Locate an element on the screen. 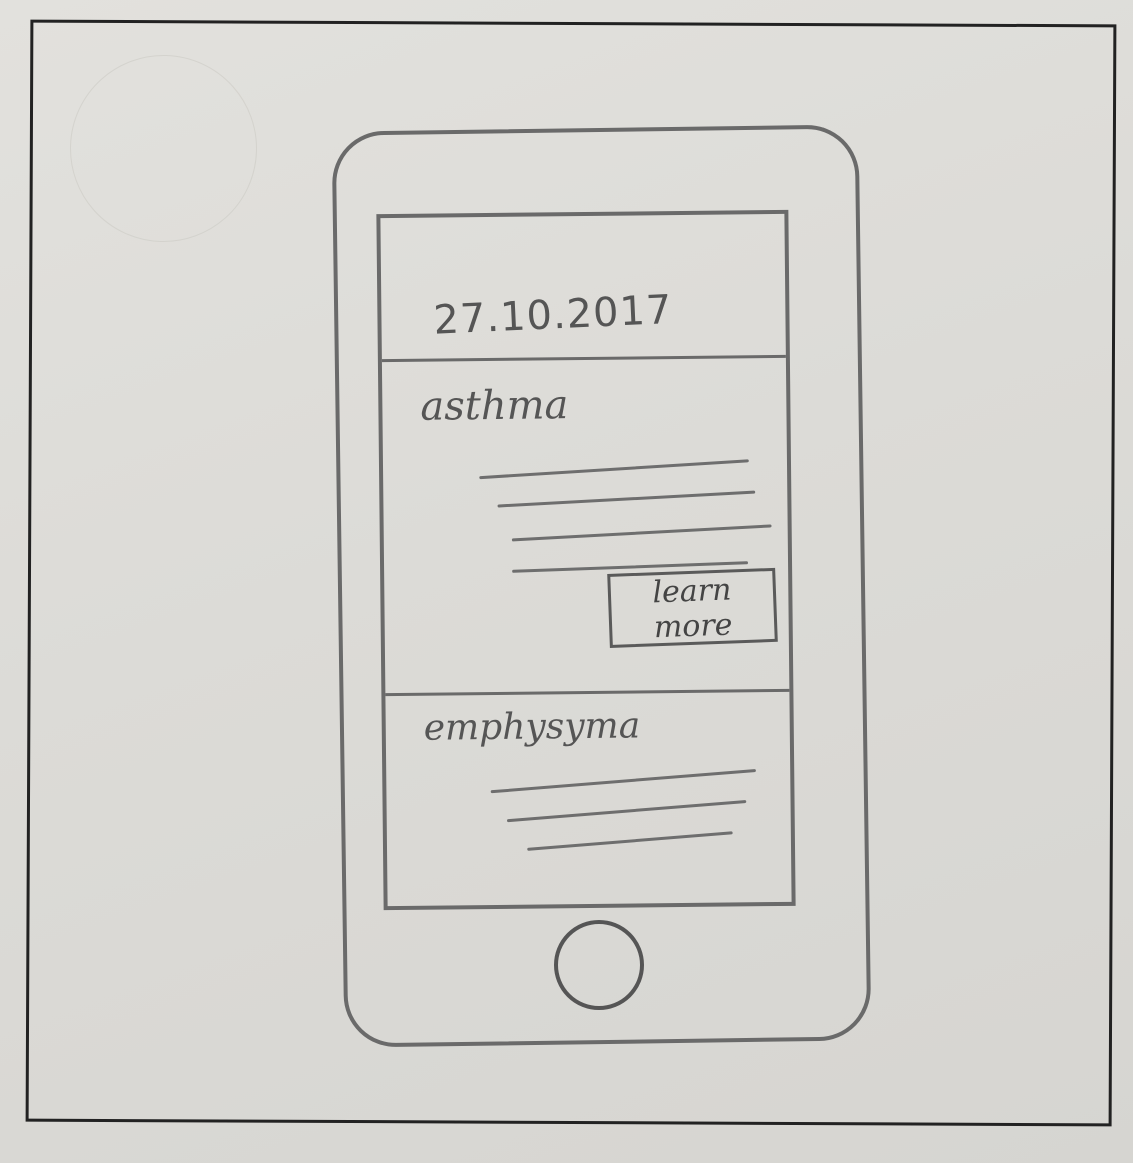 This screenshot has width=1133, height=1163. date-header: 27.10.2017 is located at coordinates (583, 288).